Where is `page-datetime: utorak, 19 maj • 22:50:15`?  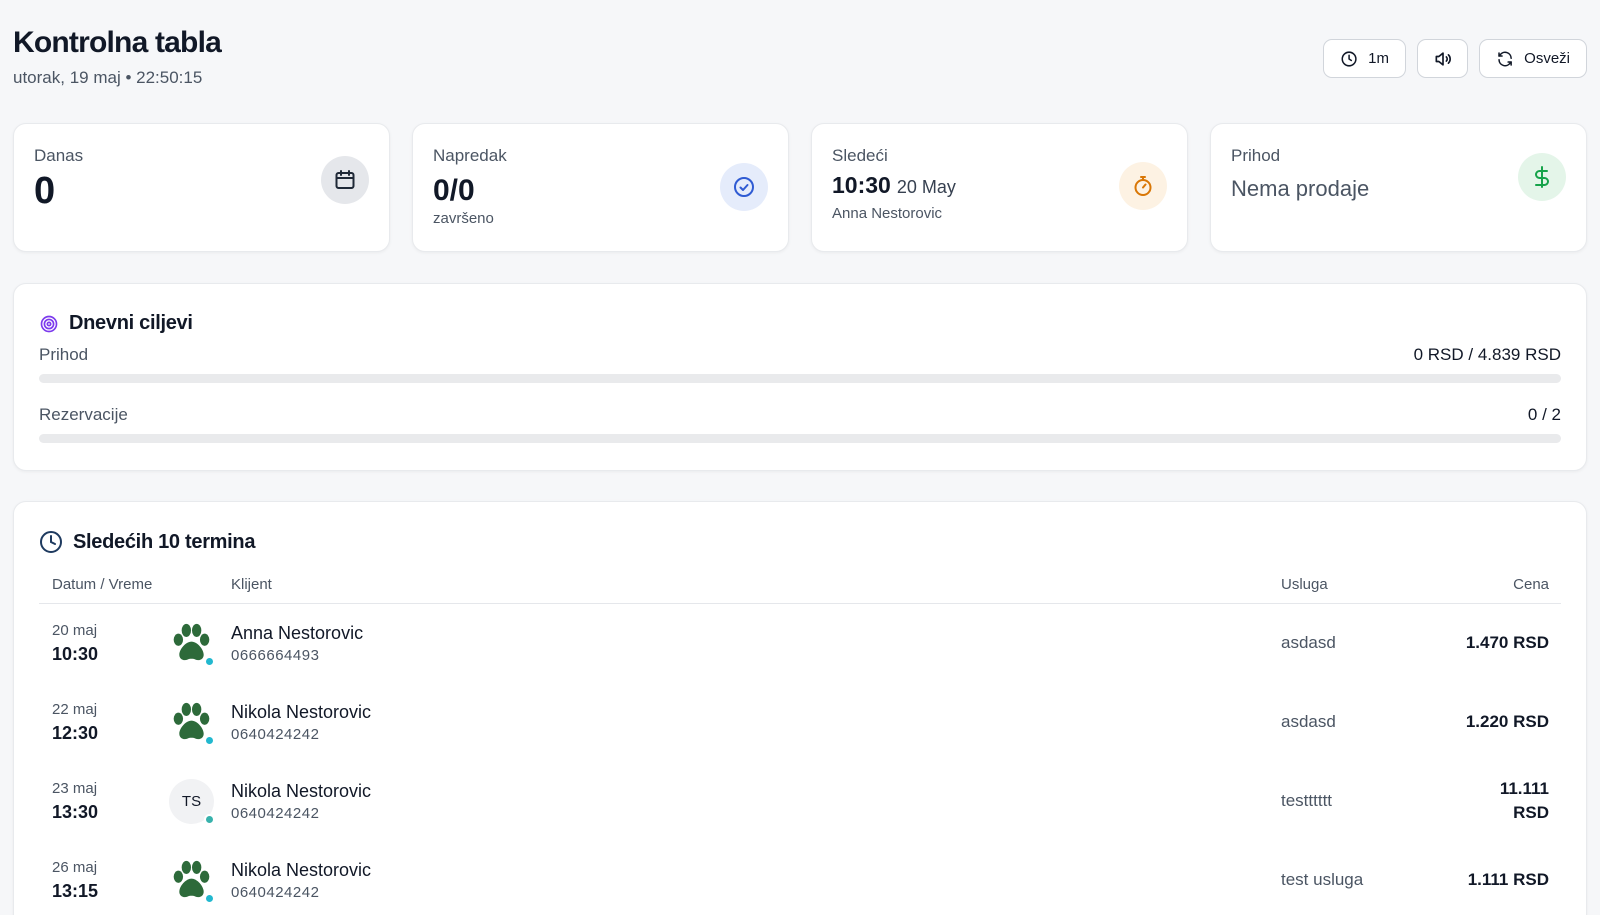 page-datetime: utorak, 19 maj • 22:50:15 is located at coordinates (108, 77).